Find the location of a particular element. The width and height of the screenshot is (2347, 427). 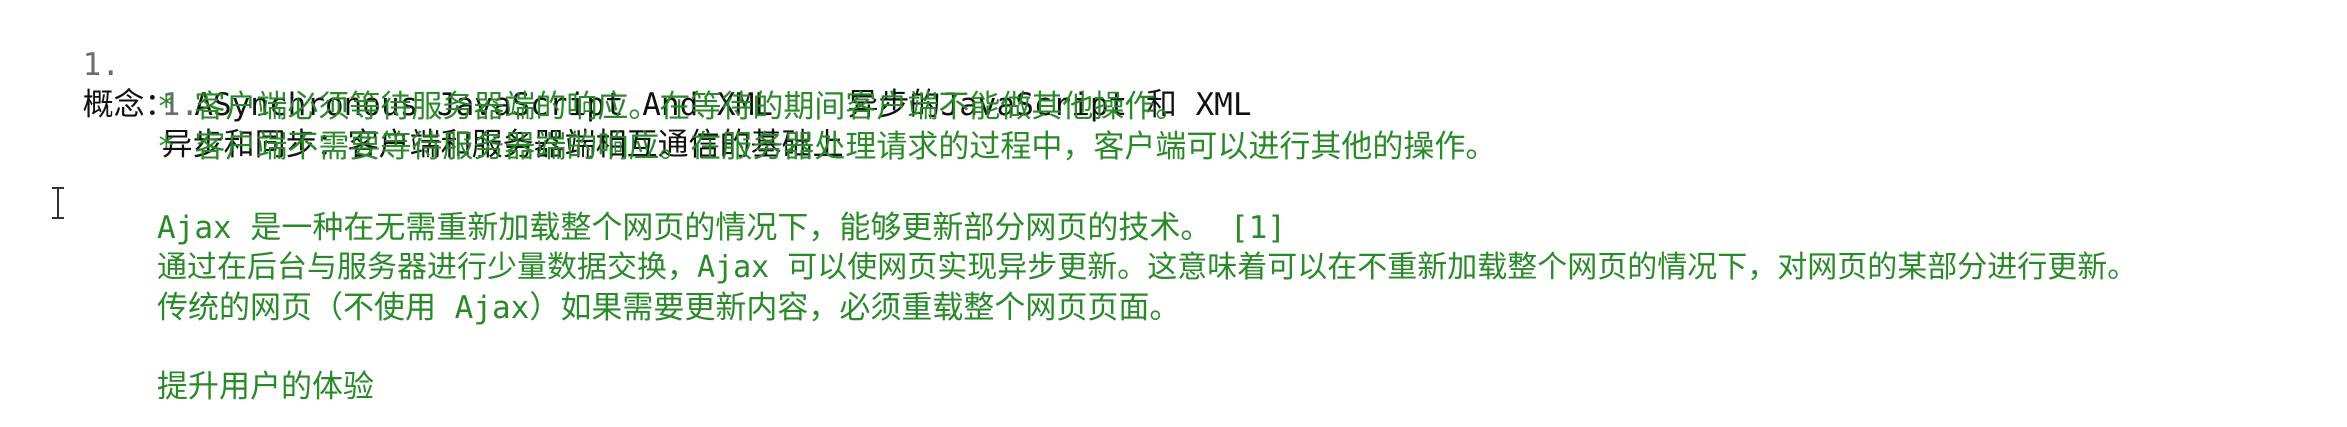

paragraph-line: Ajax 是一种在无需重新加载整个网页的情况下，能够更新部分网页的技术。 [1] is located at coordinates (721, 228).